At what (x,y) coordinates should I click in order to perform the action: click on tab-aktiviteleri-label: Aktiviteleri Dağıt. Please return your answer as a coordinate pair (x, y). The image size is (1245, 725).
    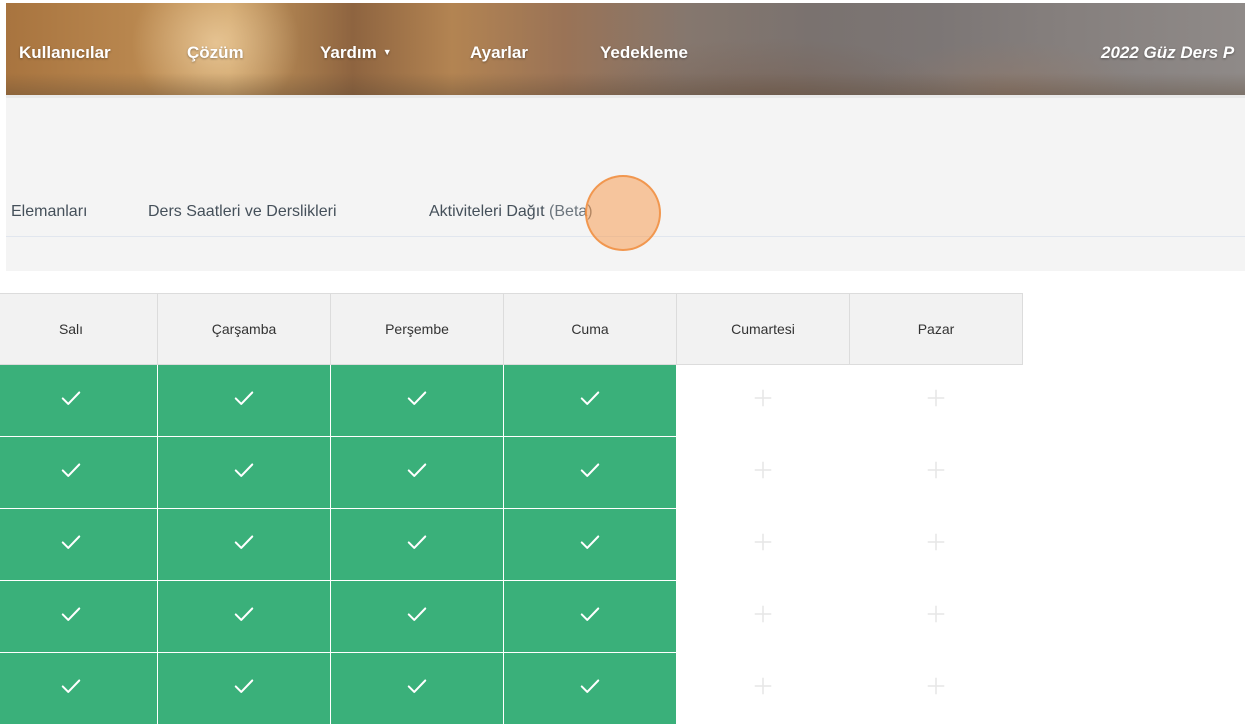
    Looking at the image, I should click on (487, 211).